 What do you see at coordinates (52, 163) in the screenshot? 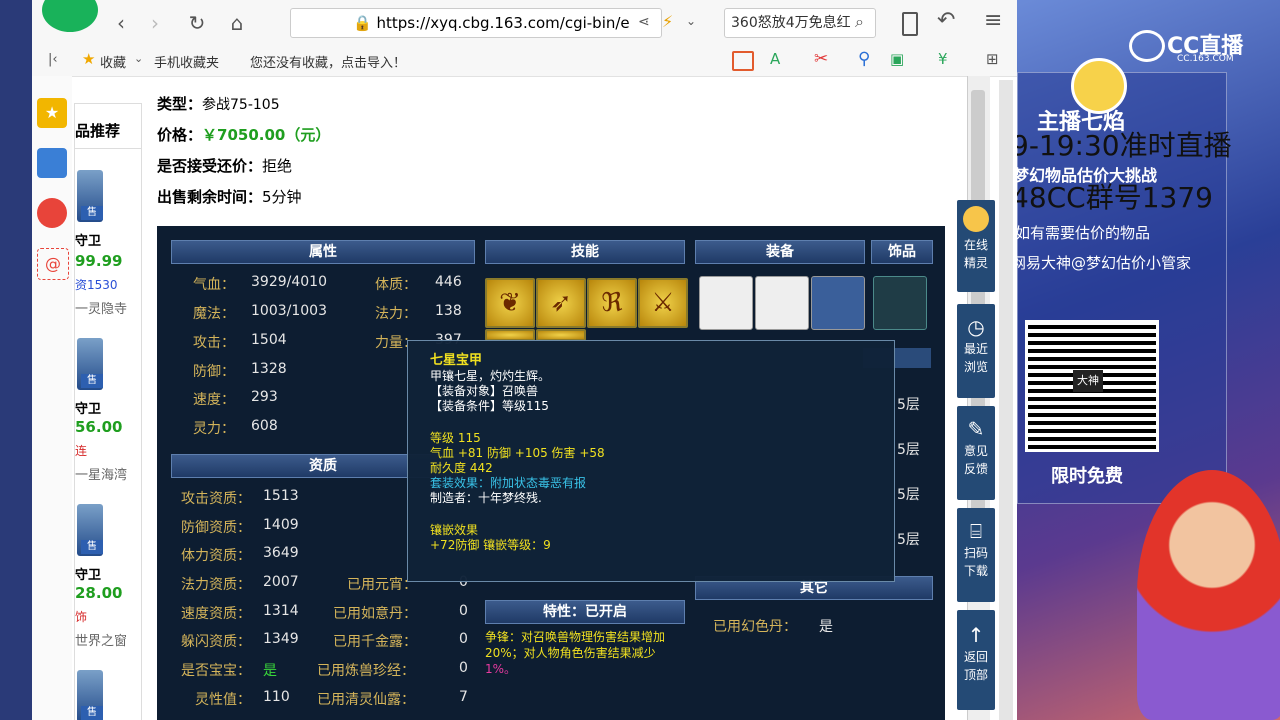
I see `news-icon` at bounding box center [52, 163].